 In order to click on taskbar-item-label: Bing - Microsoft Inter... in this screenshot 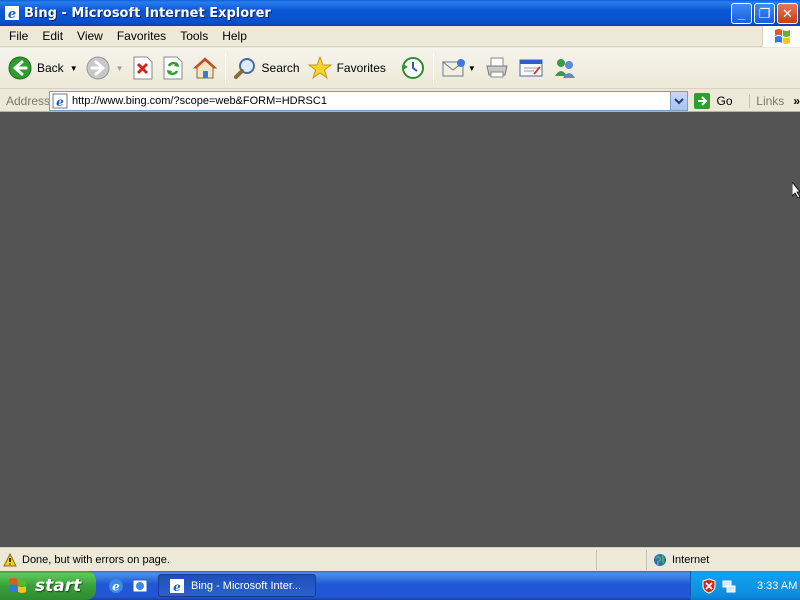, I will do `click(246, 585)`.